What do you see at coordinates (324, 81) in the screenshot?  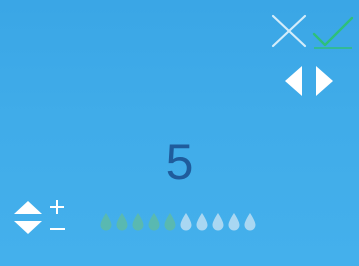 I see `right-arrow-icon` at bounding box center [324, 81].